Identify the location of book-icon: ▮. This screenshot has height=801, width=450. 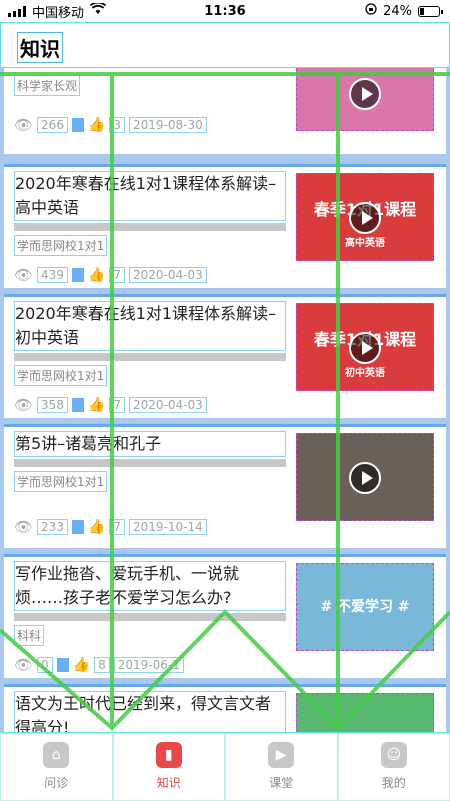
(169, 755).